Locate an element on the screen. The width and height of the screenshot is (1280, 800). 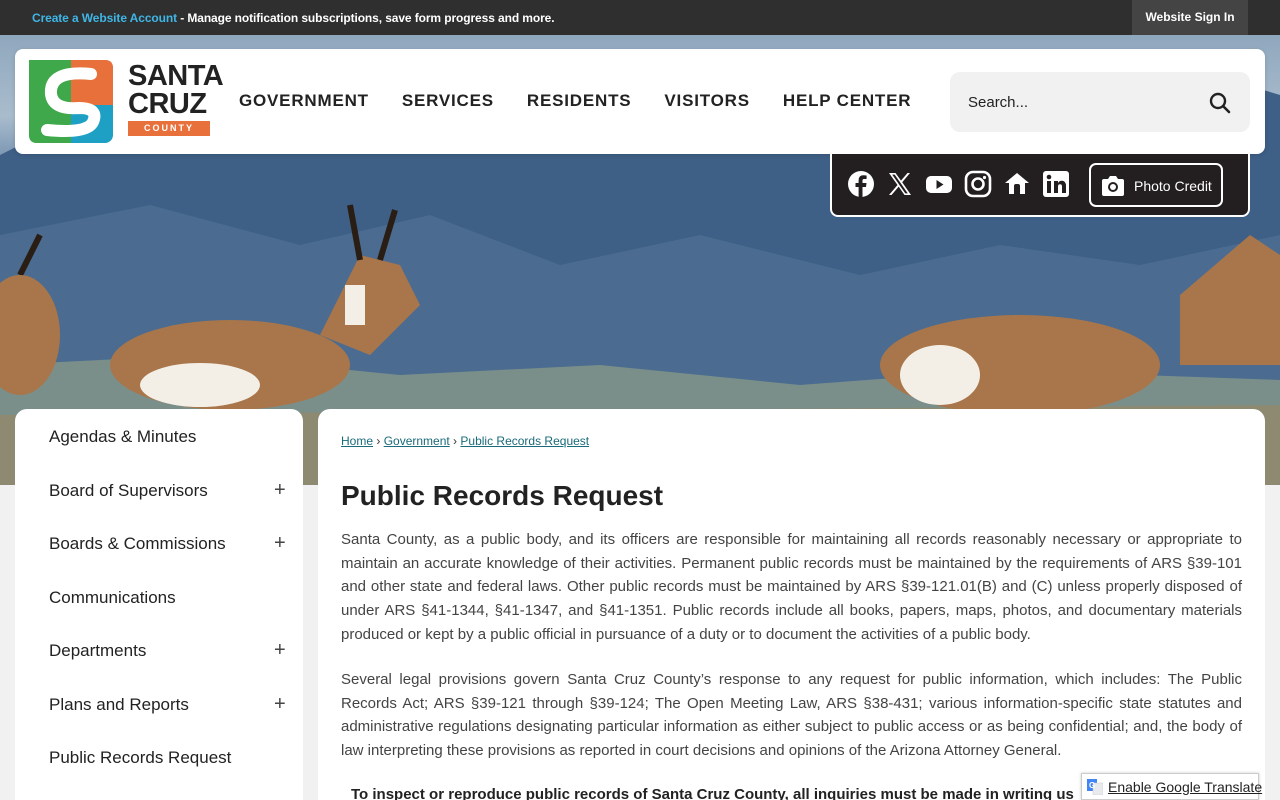
county-logo-text: SANTA CRUZ COUNTY is located at coordinates (176, 98).